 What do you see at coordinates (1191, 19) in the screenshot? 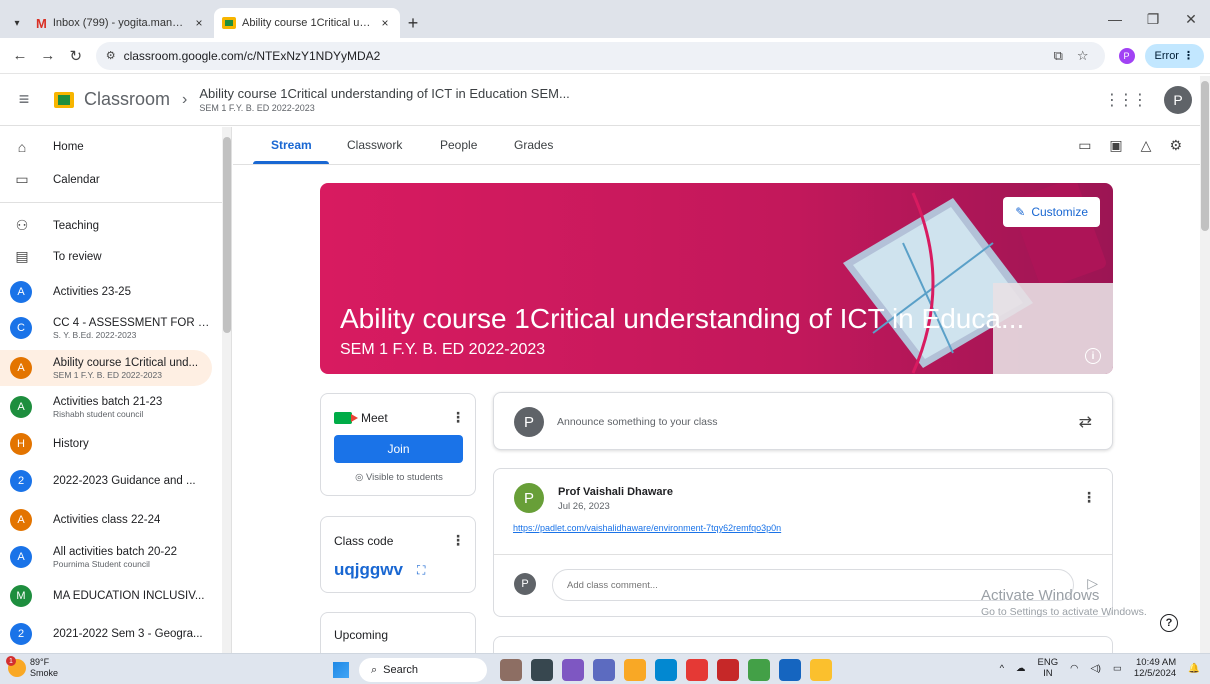
I see `close-window-icon: ✕` at bounding box center [1191, 19].